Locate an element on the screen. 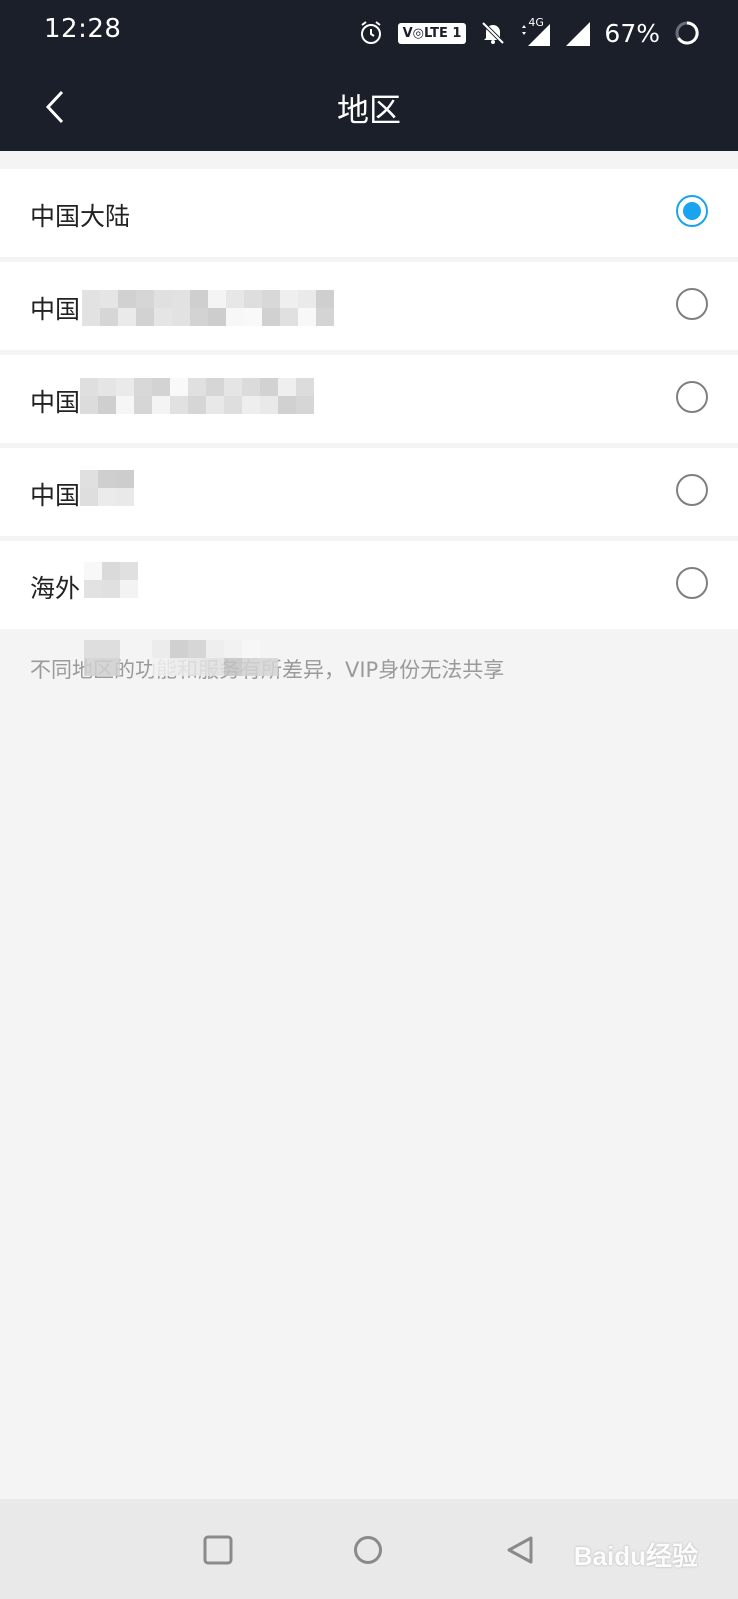 This screenshot has width=738, height=1599. square-icon is located at coordinates (218, 1550).